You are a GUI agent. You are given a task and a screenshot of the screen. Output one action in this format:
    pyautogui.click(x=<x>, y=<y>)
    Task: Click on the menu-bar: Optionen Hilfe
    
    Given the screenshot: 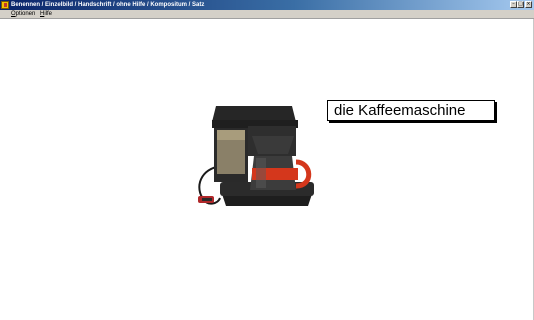 What is the action you would take?
    pyautogui.click(x=267, y=14)
    